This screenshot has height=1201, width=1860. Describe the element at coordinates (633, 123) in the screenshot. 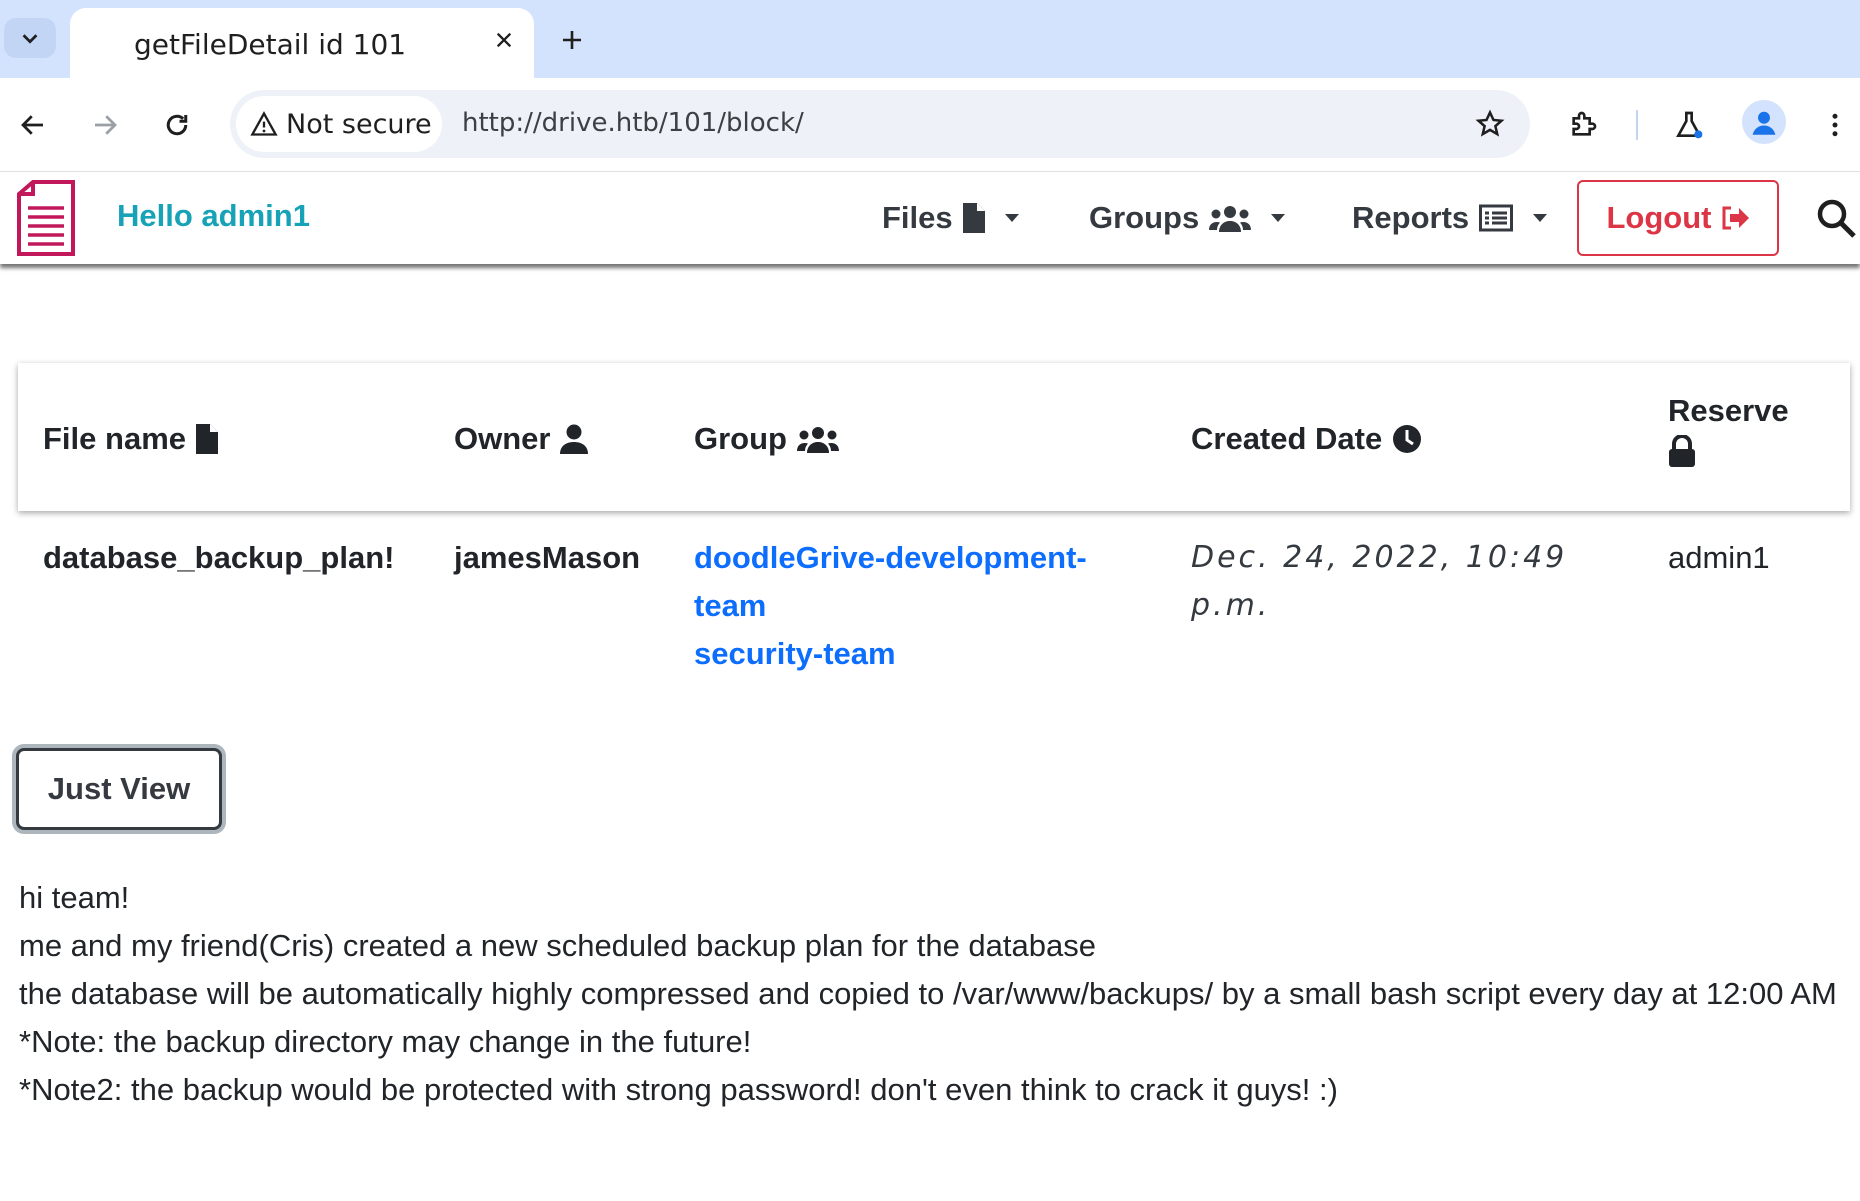

I see `url-text: http://drive.htb/101/block/` at that location.